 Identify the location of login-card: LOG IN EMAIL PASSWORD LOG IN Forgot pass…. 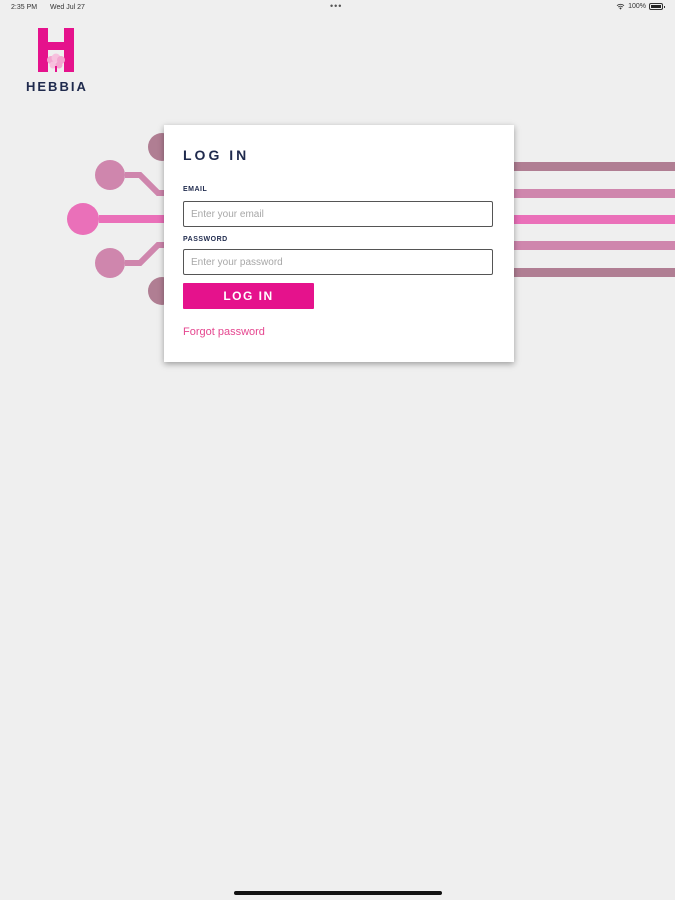
(339, 243).